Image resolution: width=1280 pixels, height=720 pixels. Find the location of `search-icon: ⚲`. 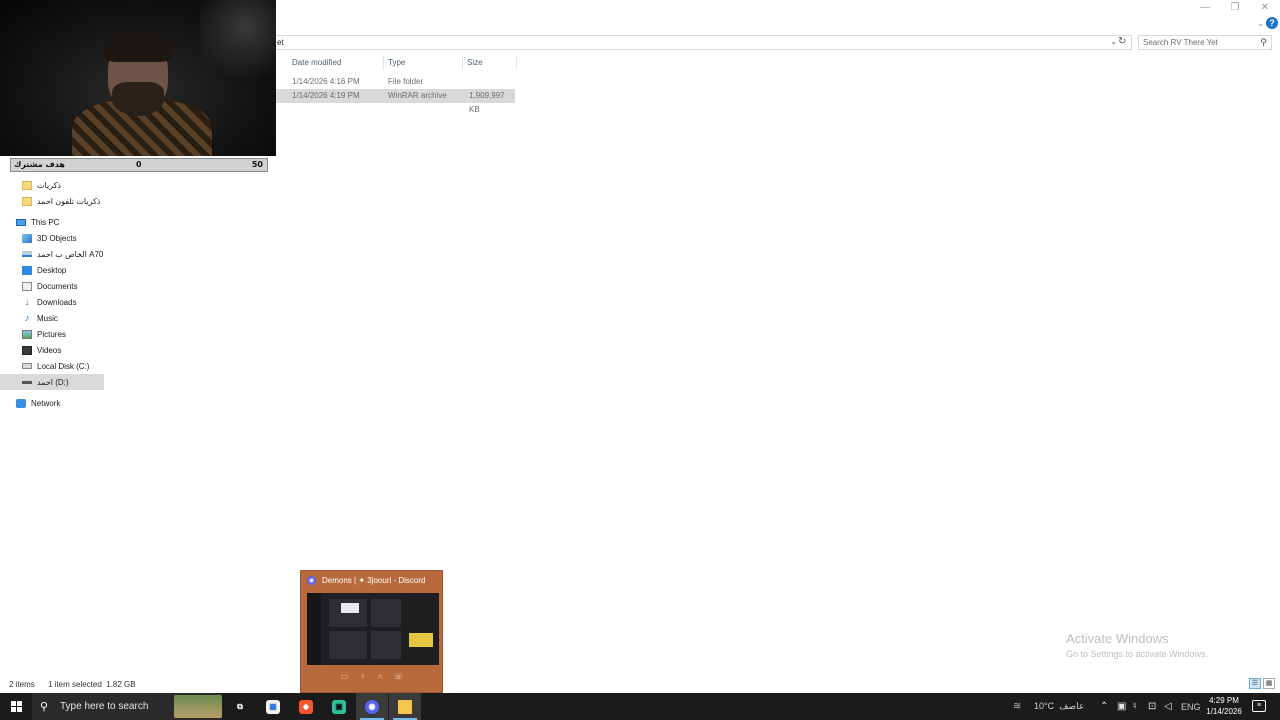

search-icon: ⚲ is located at coordinates (44, 707).